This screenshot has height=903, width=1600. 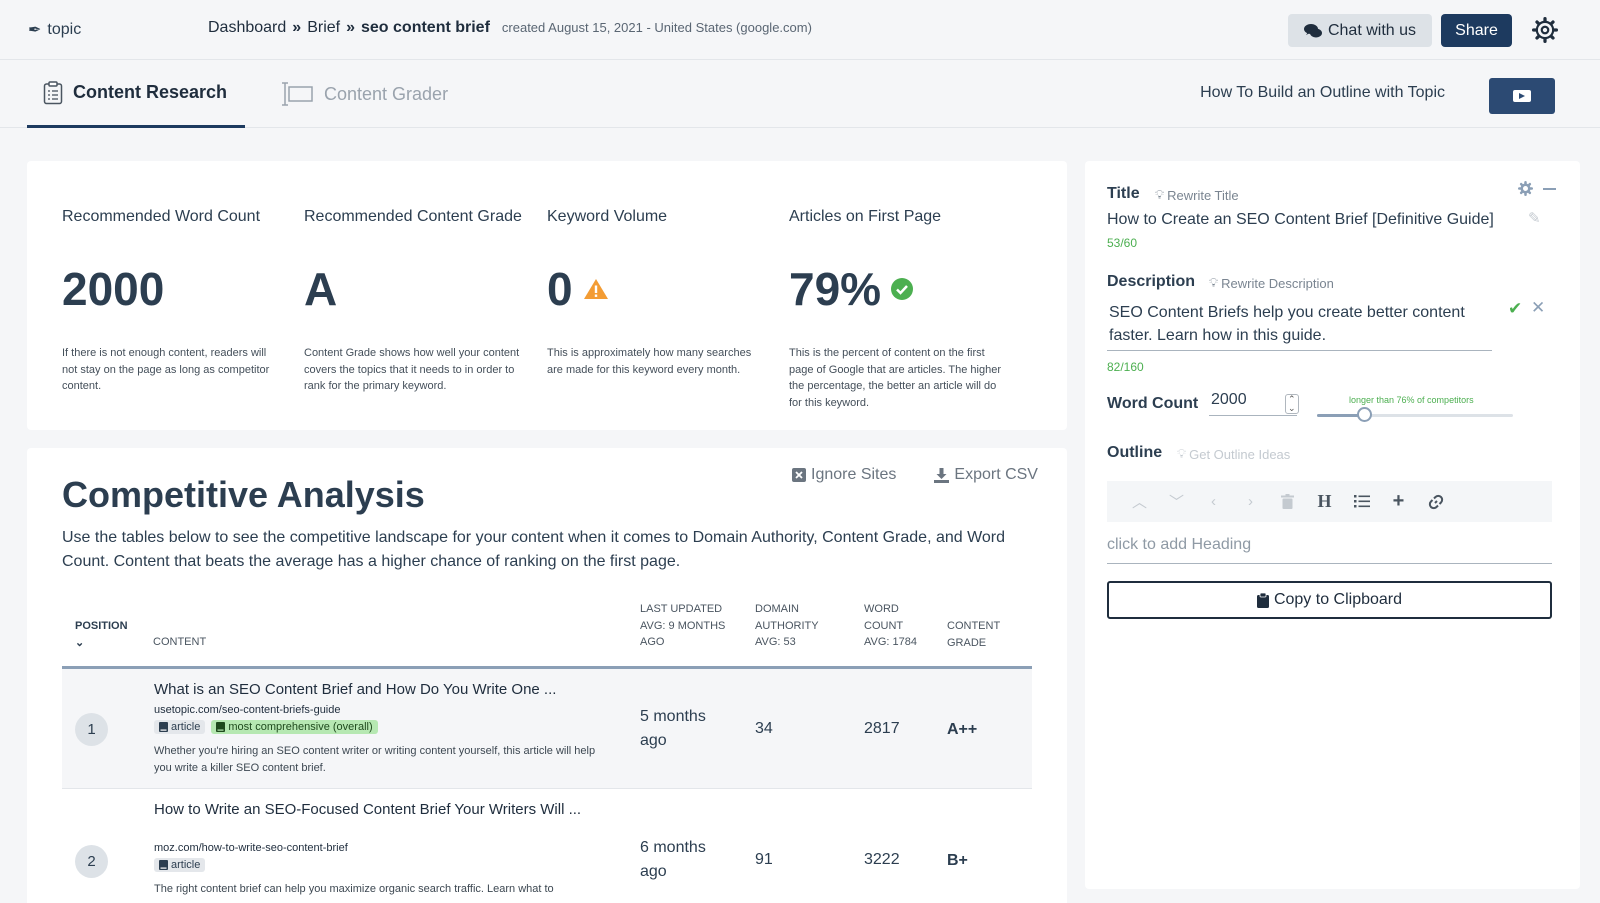 I want to click on cell-last-updated: 6 months ago, so click(x=673, y=860).